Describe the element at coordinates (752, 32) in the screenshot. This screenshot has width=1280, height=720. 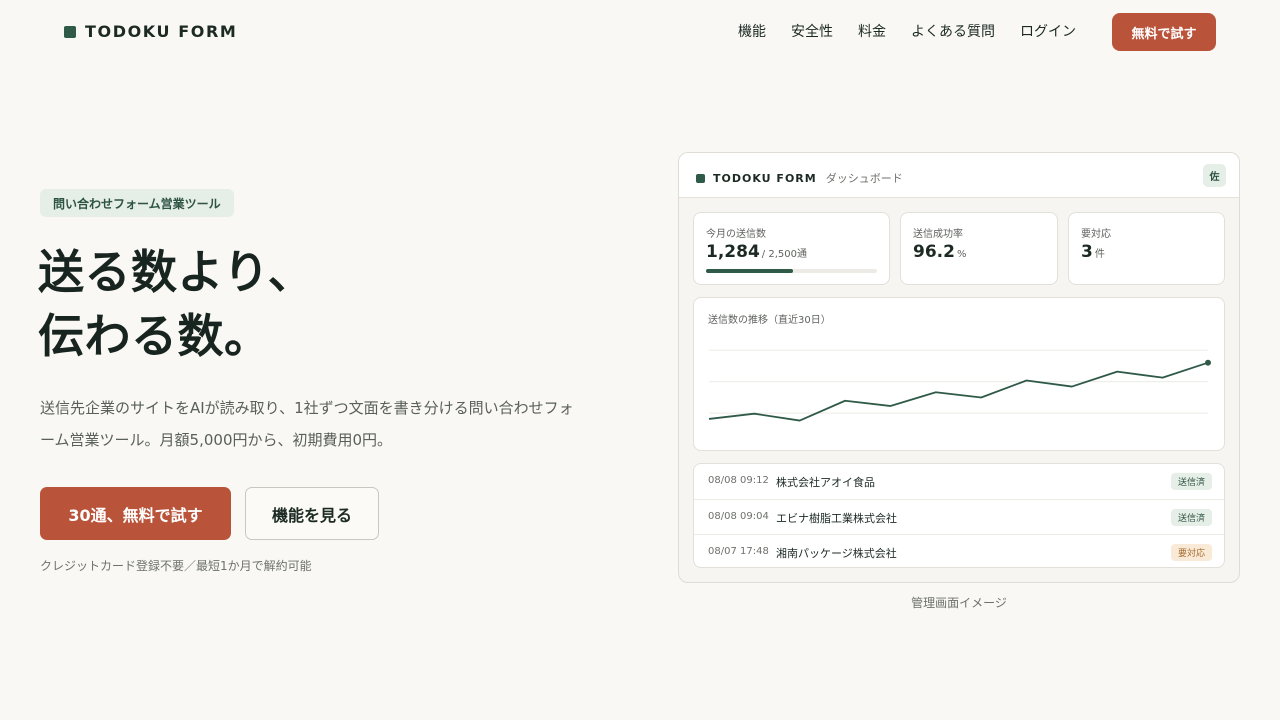
I see `nav-features: 機能` at that location.